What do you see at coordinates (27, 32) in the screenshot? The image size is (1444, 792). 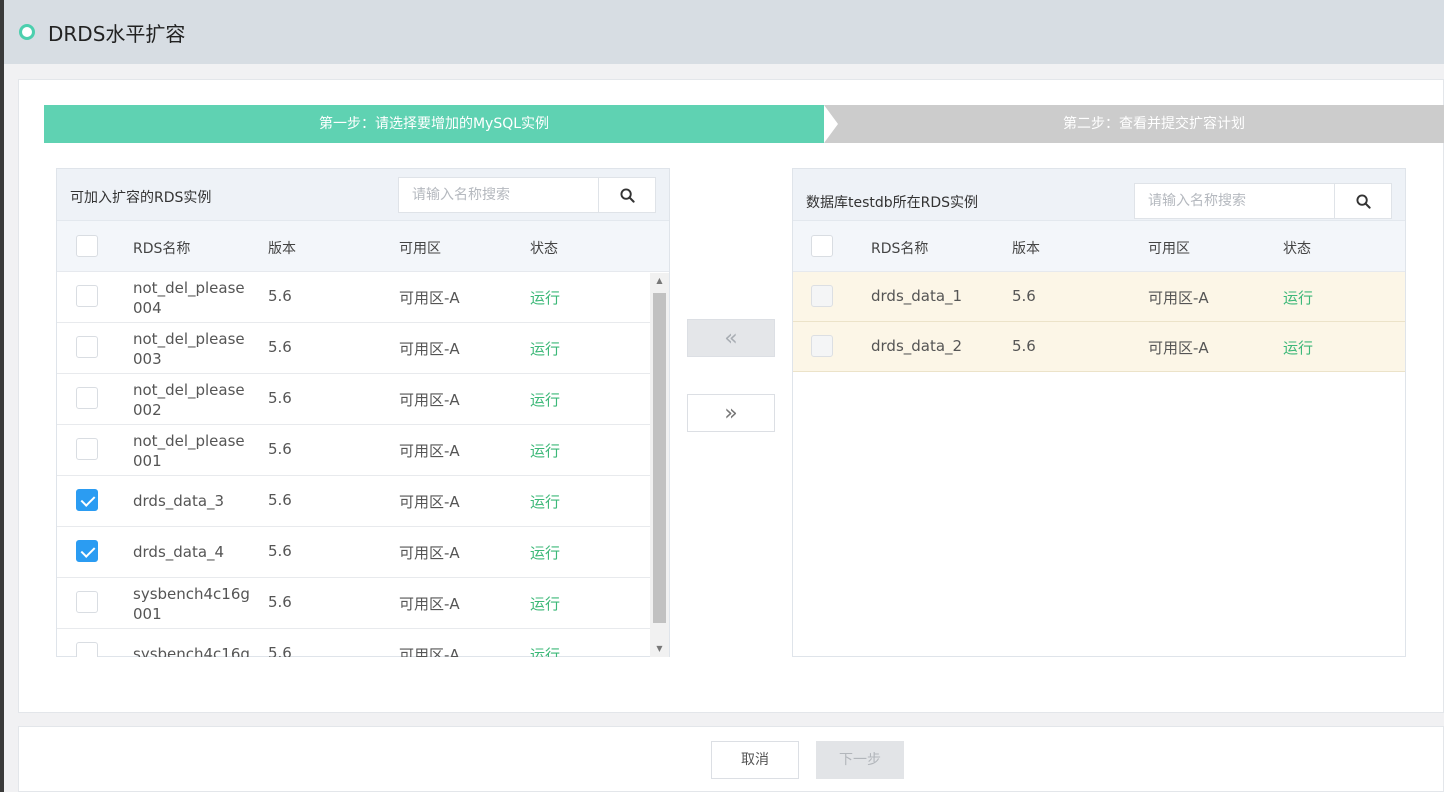 I see `circle-icon` at bounding box center [27, 32].